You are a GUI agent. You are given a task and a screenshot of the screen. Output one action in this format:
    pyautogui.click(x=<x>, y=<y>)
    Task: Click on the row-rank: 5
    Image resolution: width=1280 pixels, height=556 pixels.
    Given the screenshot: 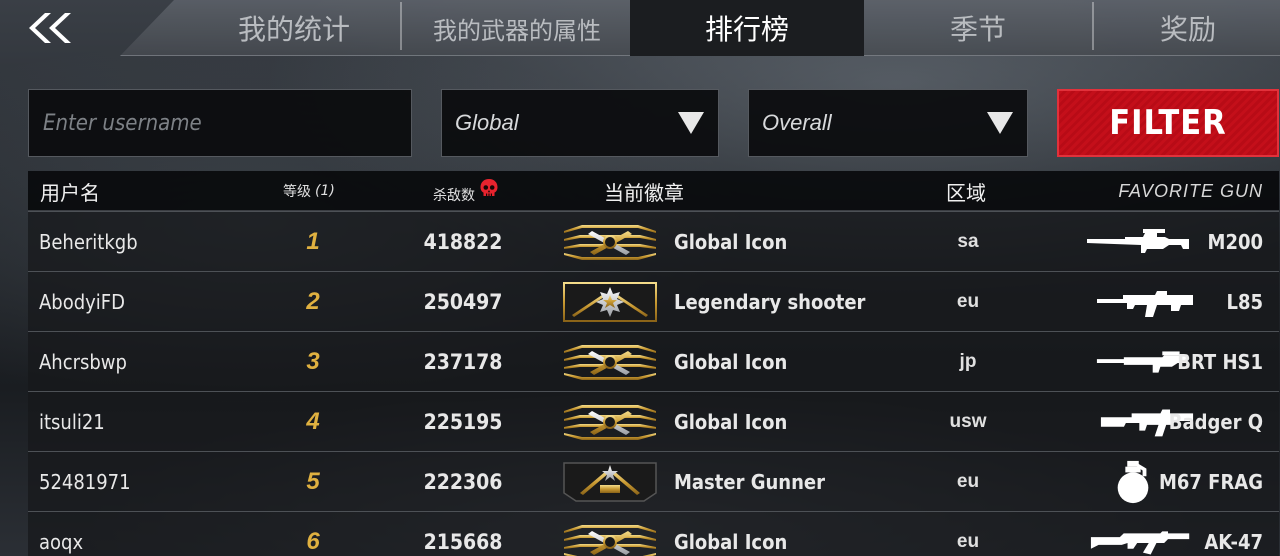 What is the action you would take?
    pyautogui.click(x=313, y=481)
    